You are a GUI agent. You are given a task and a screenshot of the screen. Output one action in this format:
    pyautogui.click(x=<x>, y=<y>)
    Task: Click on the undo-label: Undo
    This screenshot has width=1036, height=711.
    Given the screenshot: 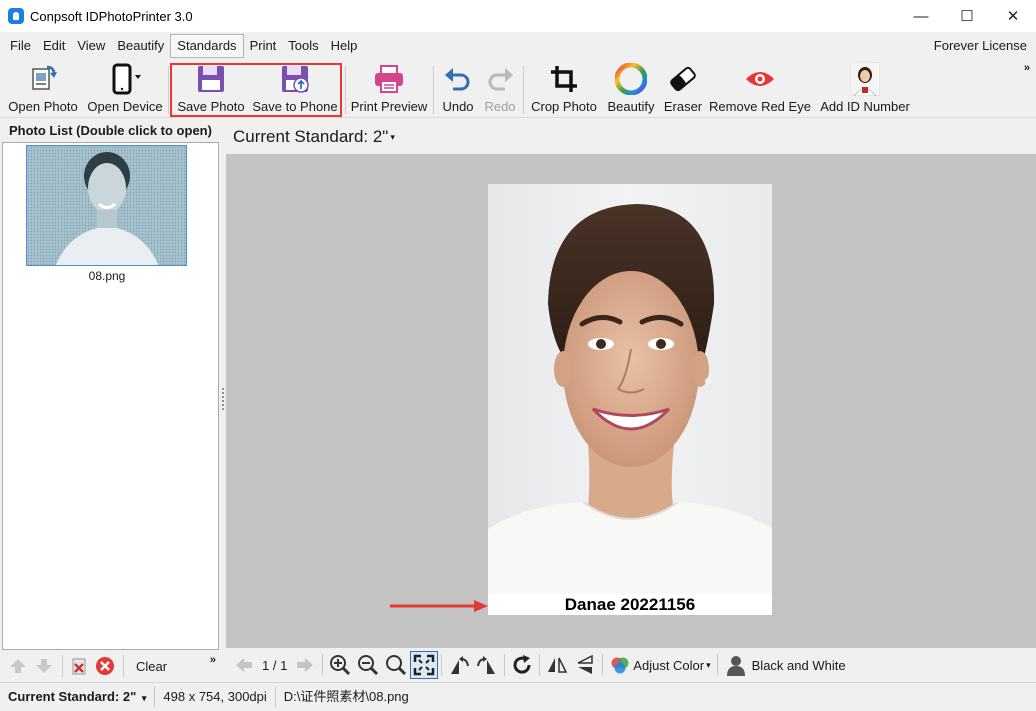 What is the action you would take?
    pyautogui.click(x=458, y=106)
    